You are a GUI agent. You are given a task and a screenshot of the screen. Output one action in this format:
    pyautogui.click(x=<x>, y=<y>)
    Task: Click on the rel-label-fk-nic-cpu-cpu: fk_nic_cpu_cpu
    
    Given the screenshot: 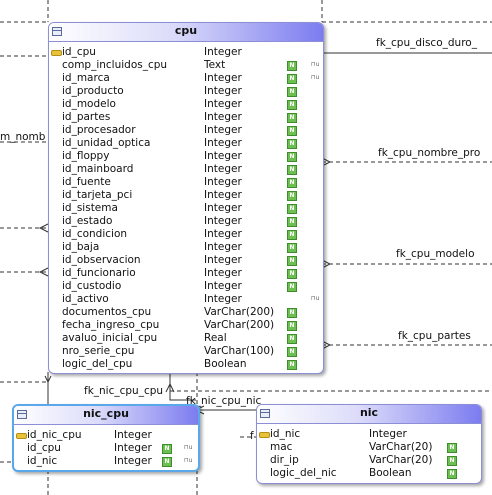 What is the action you would take?
    pyautogui.click(x=123, y=391)
    